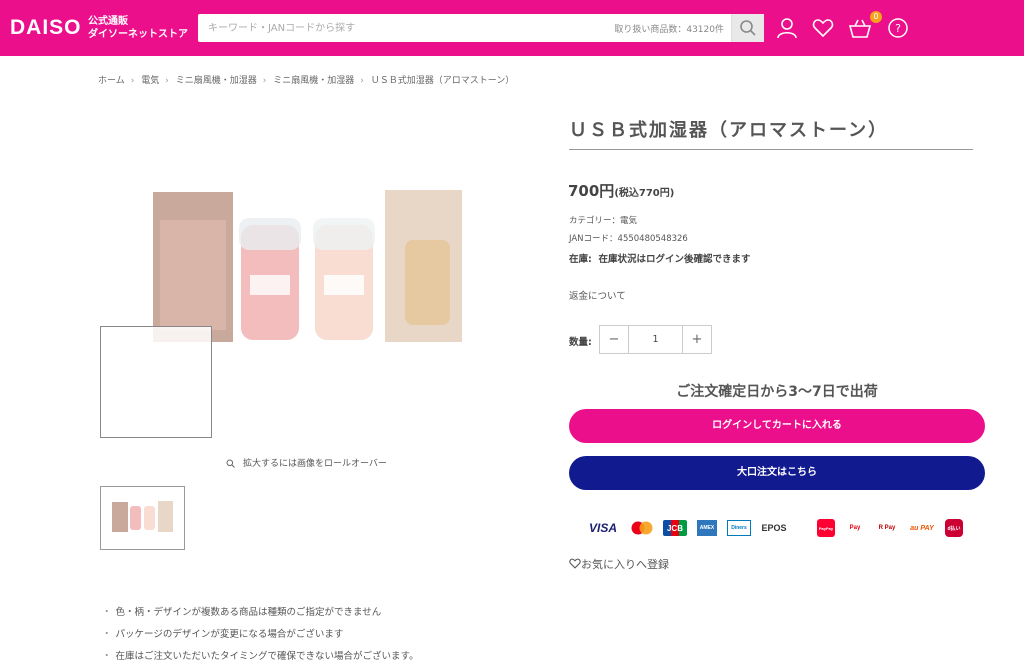 Image resolution: width=1024 pixels, height=670 pixels. I want to click on quantity-label: 数量:, so click(580, 342).